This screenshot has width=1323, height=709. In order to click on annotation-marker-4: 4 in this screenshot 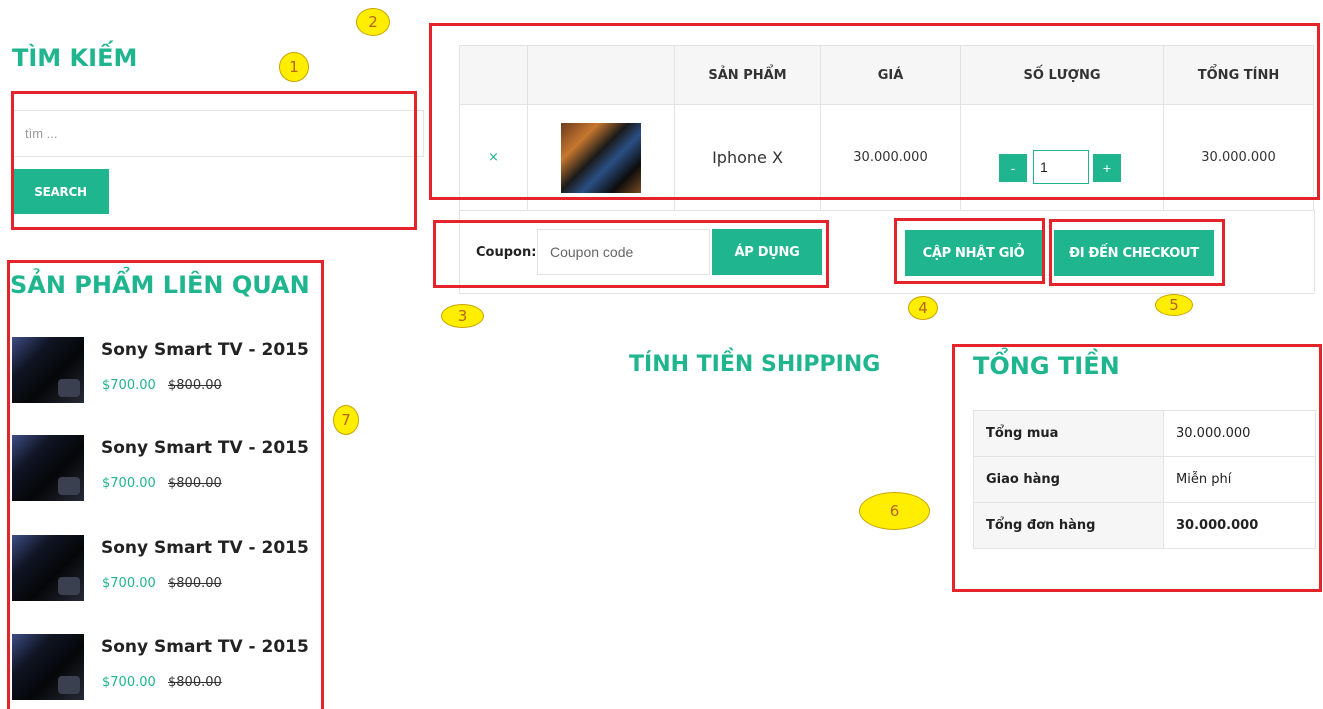, I will do `click(923, 308)`.